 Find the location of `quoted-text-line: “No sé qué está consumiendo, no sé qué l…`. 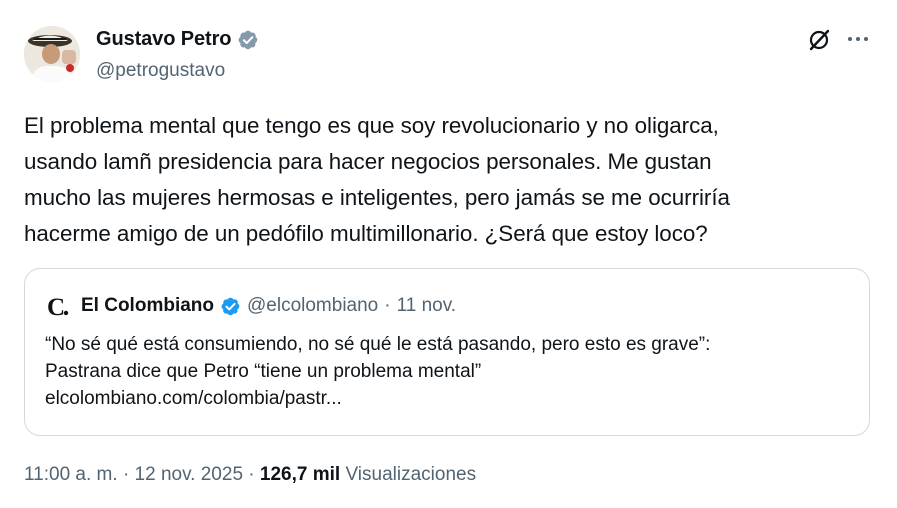

quoted-text-line: “No sé qué está consumiendo, no sé qué l… is located at coordinates (378, 344).